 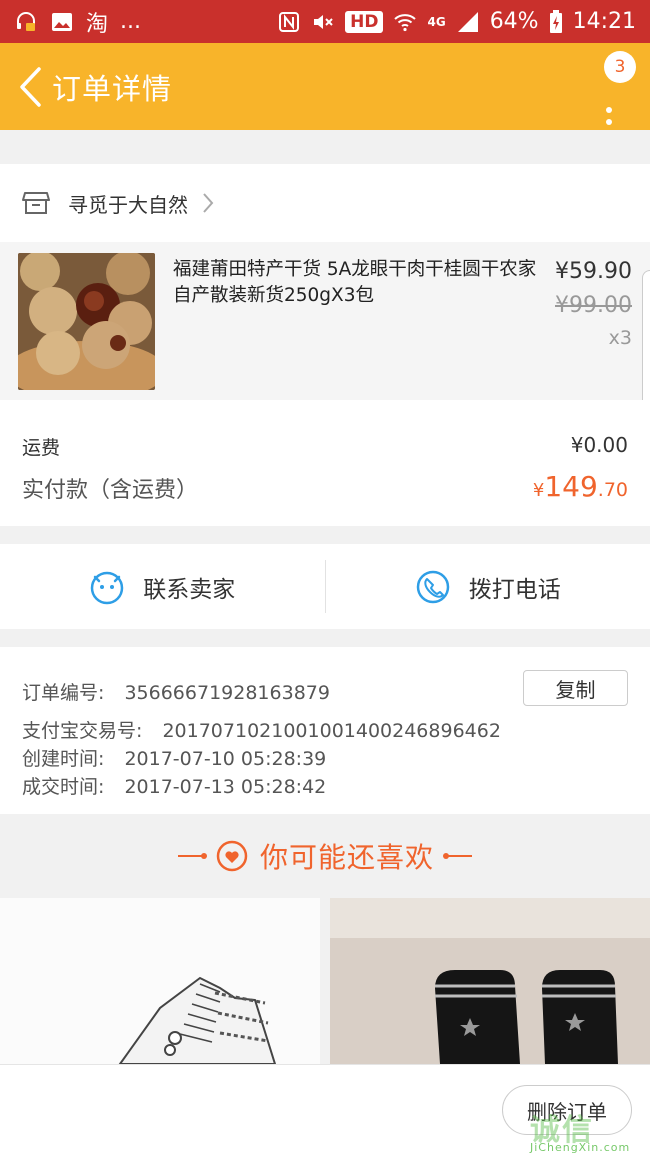 I want to click on product-image, so click(x=86, y=321).